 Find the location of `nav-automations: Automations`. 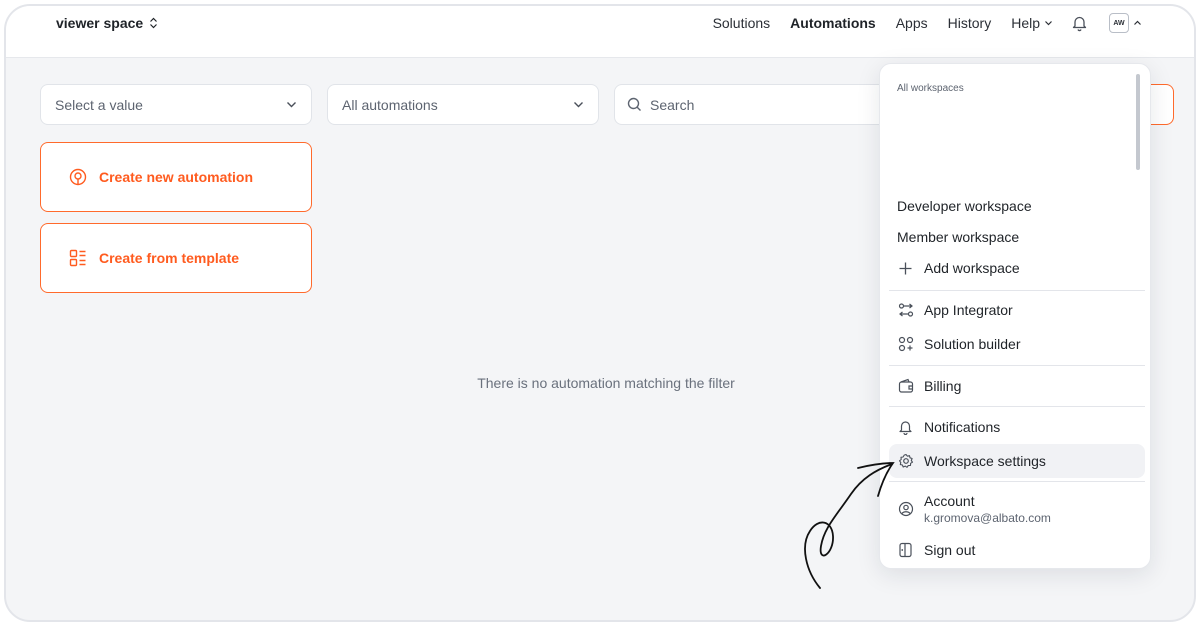

nav-automations: Automations is located at coordinates (833, 23).